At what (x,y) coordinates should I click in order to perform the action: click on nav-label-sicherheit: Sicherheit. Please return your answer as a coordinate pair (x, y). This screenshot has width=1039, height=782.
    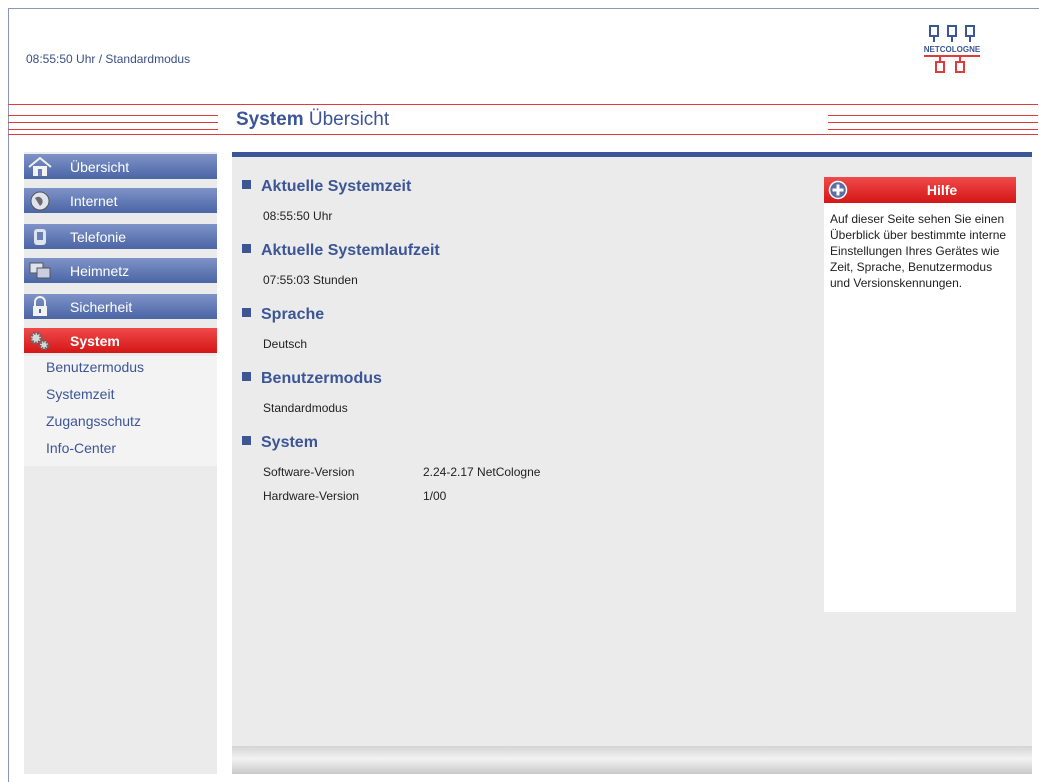
    Looking at the image, I should click on (101, 307).